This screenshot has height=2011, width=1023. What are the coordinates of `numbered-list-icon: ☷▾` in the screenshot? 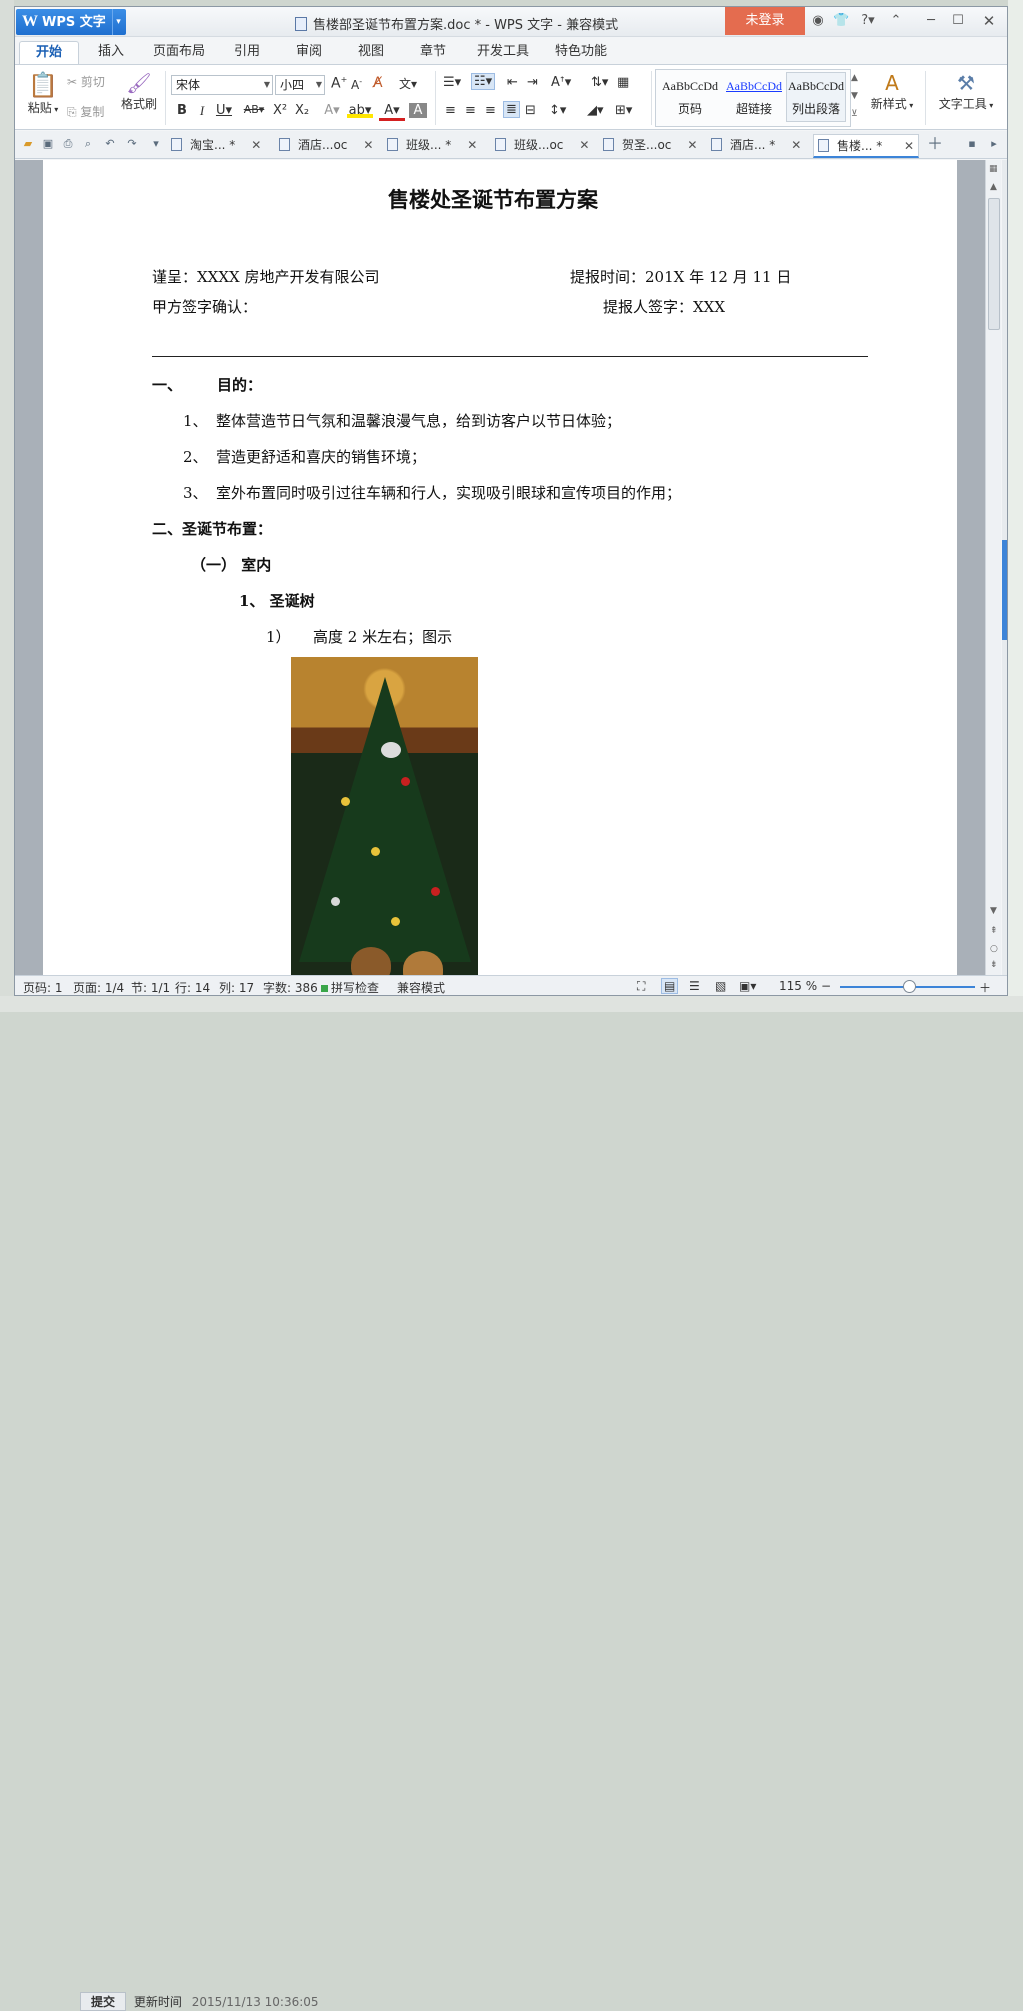 It's located at (483, 81).